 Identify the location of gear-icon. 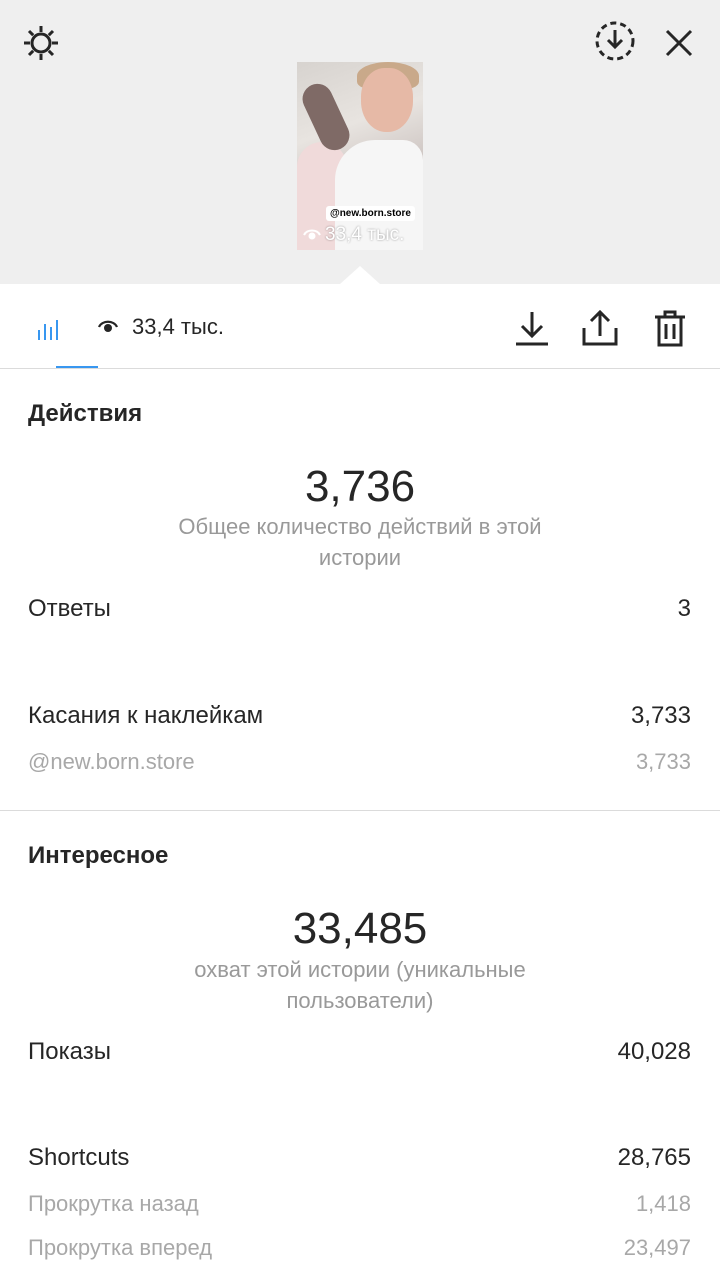
(41, 43).